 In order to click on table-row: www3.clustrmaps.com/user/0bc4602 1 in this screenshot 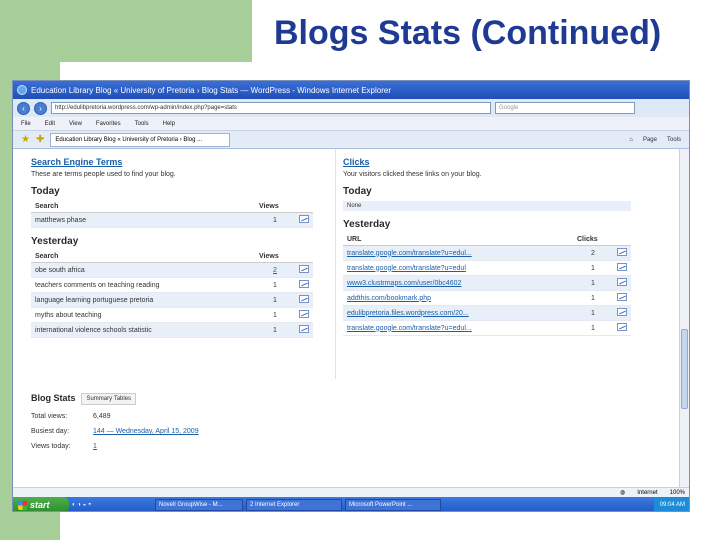, I will do `click(487, 283)`.